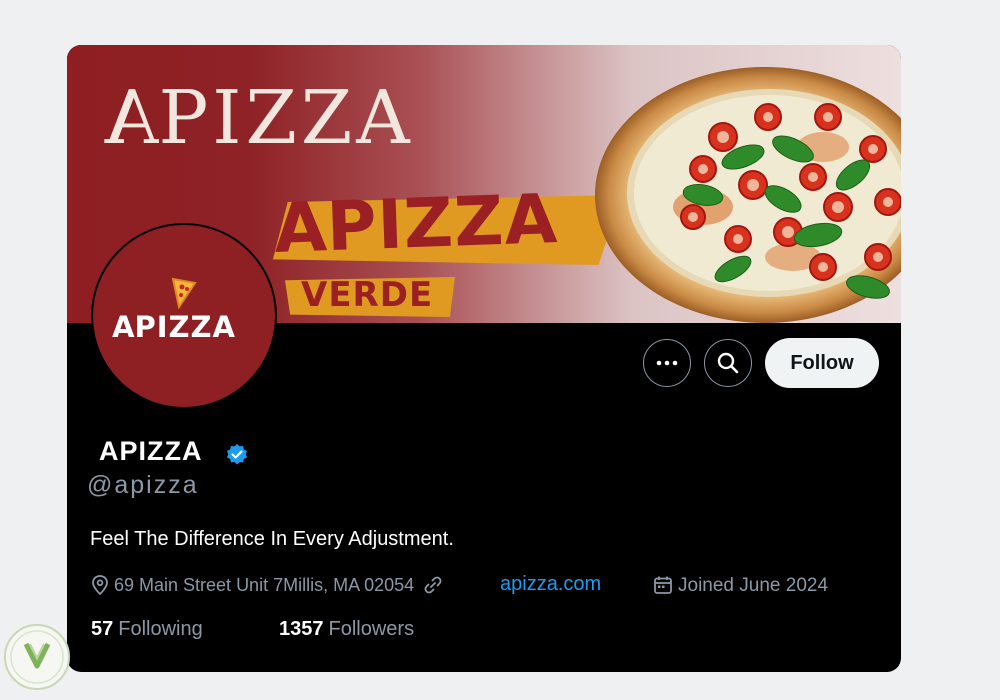  Describe the element at coordinates (151, 451) in the screenshot. I see `profile-name: APIZZA` at that location.